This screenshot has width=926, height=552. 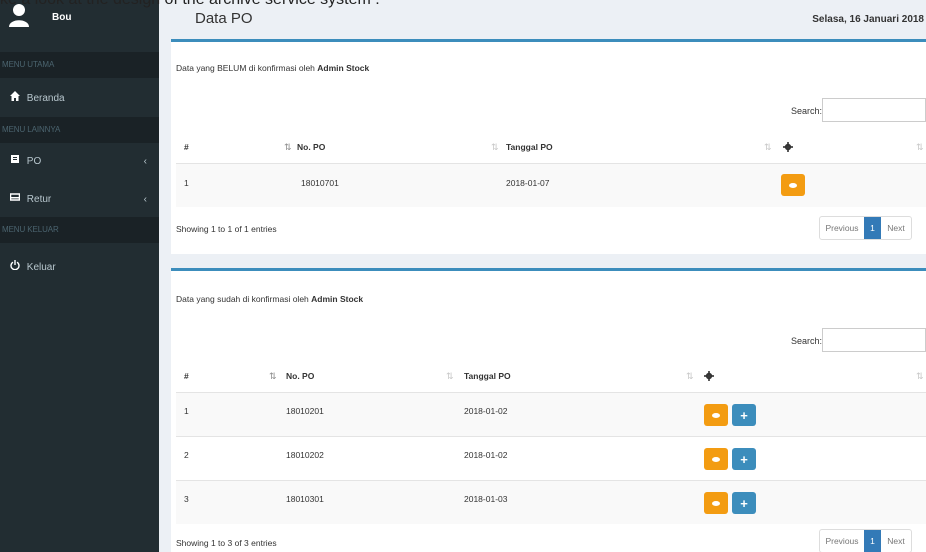 I want to click on po-number: 18010301, so click(x=305, y=499).